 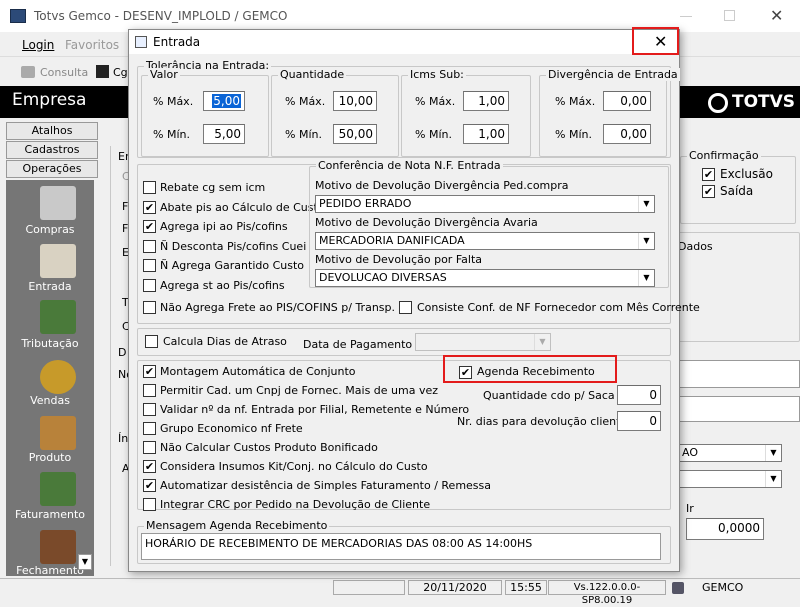 What do you see at coordinates (573, 134) in the screenshot?
I see `divergencia-min-label: % Mín.` at bounding box center [573, 134].